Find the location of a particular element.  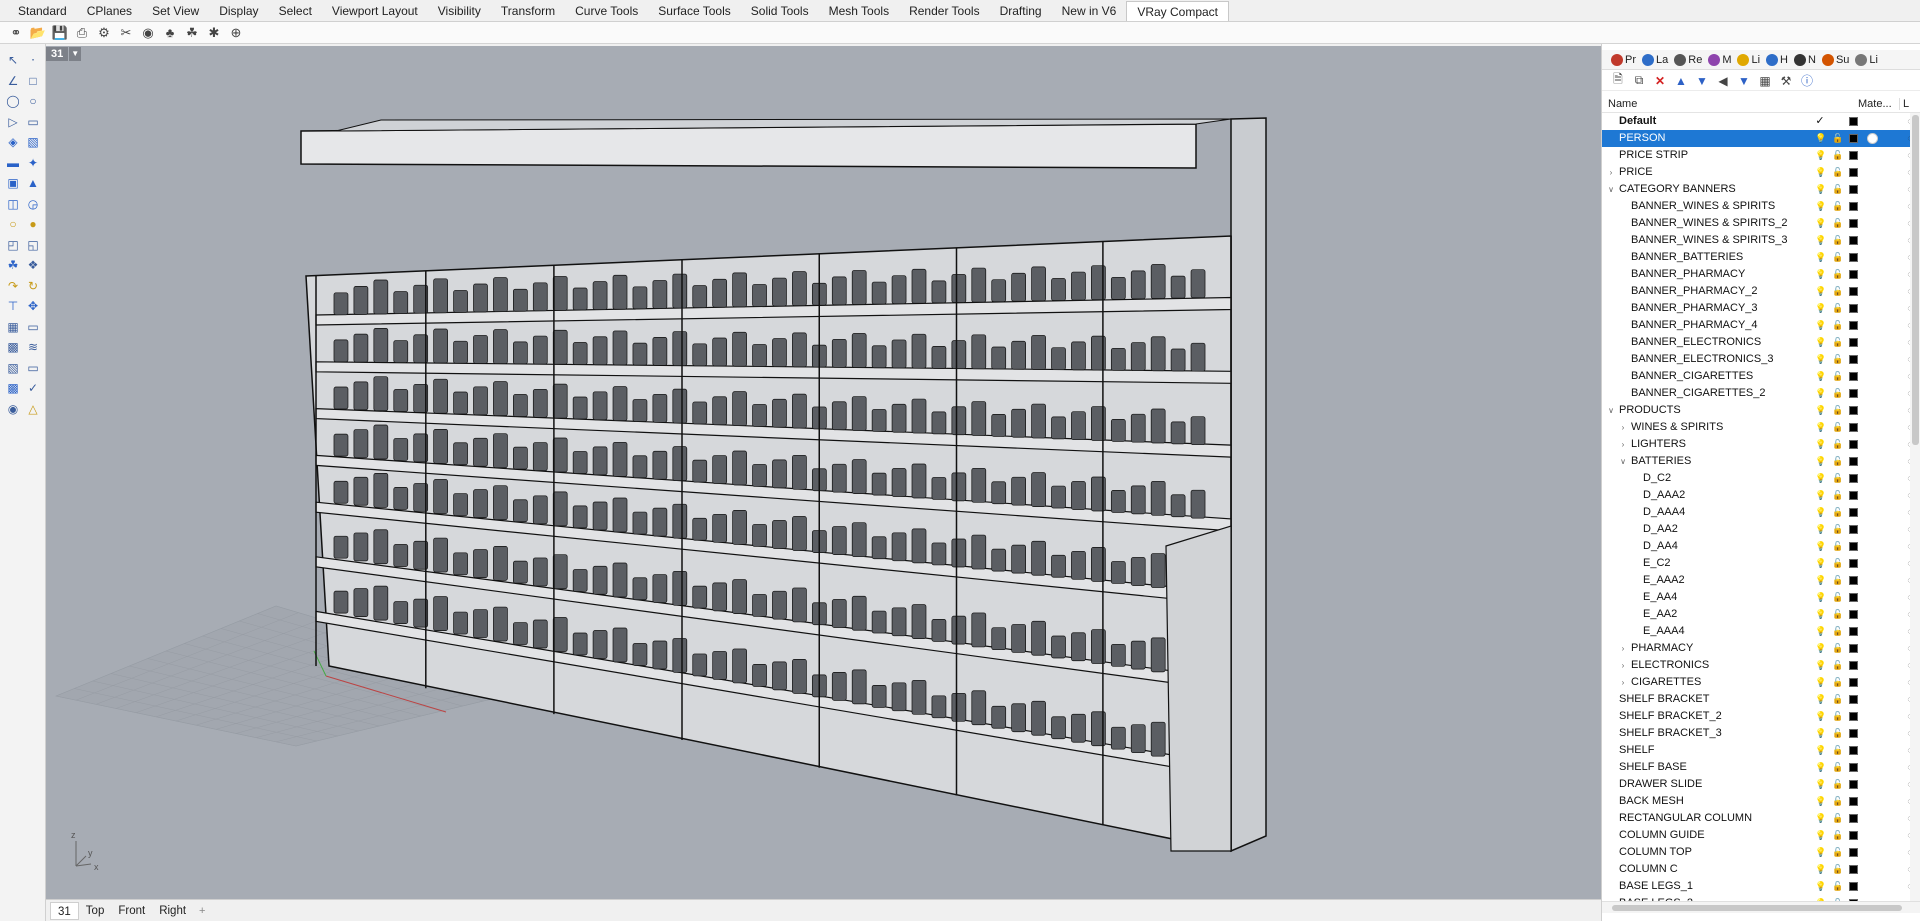

camera-icon: ◉ is located at coordinates (148, 33).